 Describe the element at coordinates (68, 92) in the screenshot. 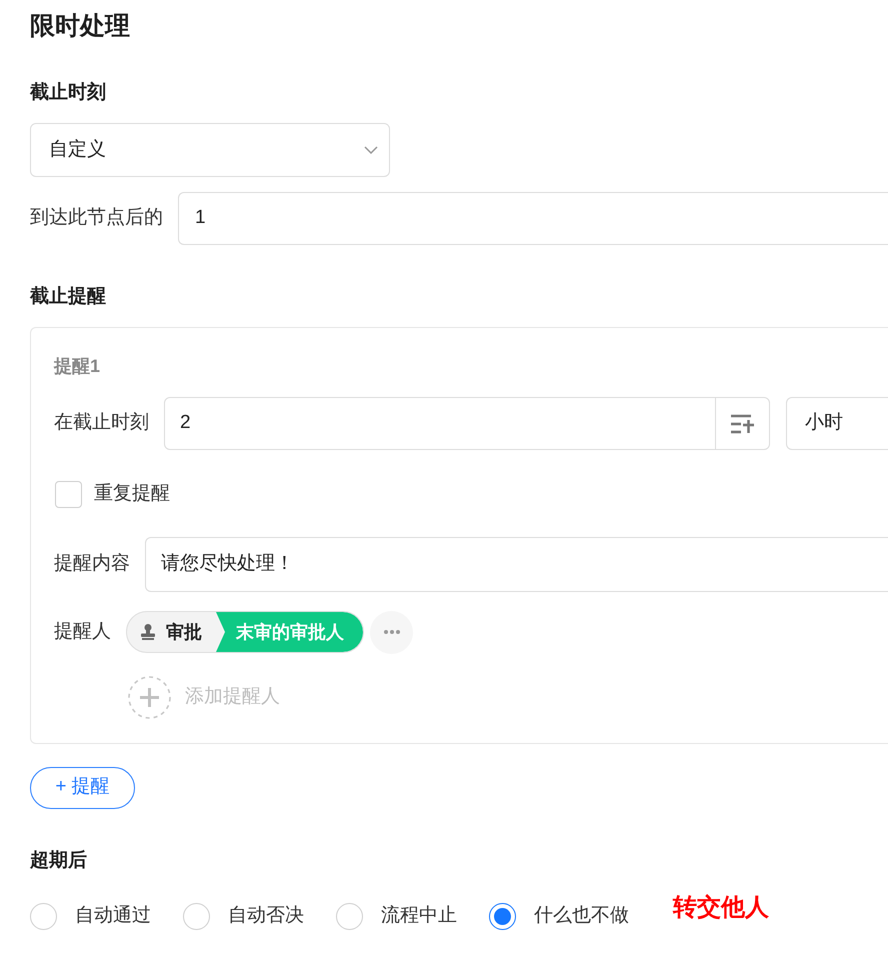

I see `section-heading: 截止时刻` at that location.